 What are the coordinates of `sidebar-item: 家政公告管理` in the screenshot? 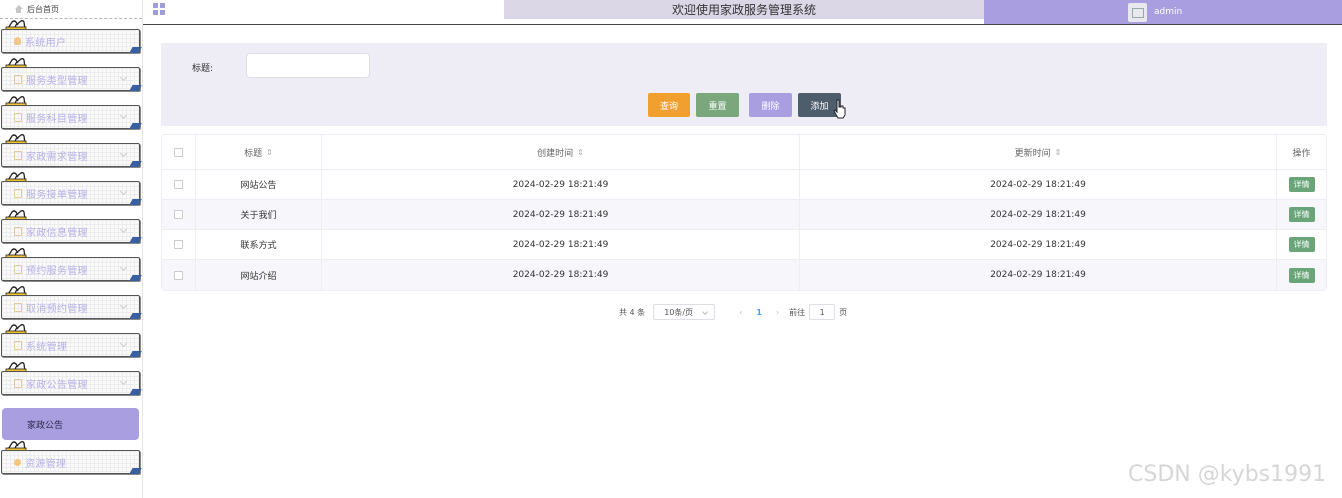 It's located at (71, 380).